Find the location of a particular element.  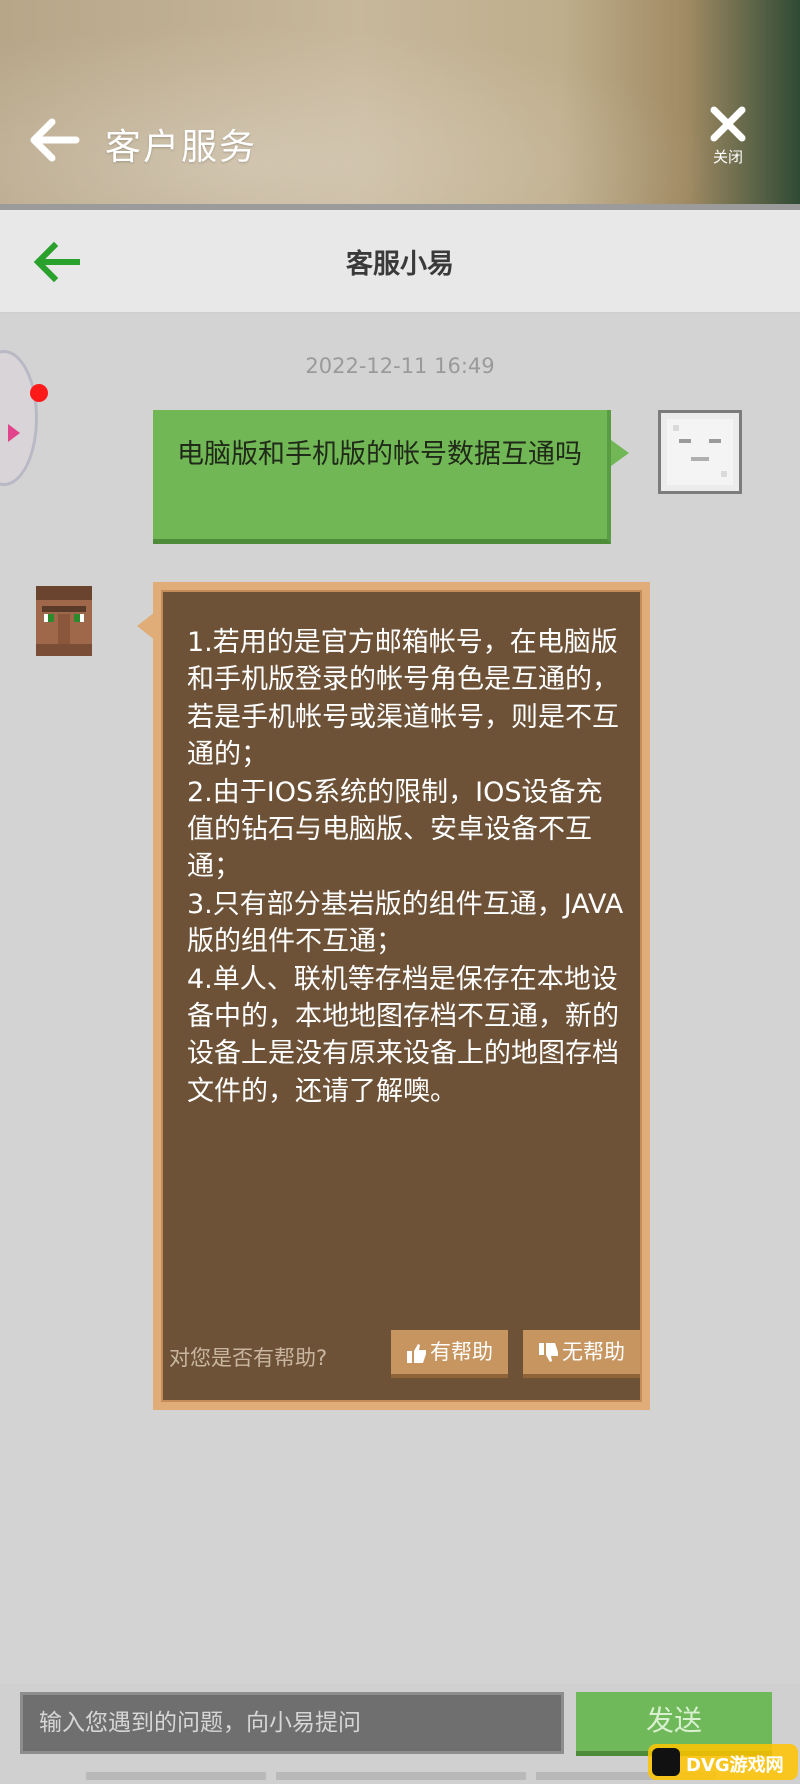

watermark: DVG游戏网 is located at coordinates (723, 1762).